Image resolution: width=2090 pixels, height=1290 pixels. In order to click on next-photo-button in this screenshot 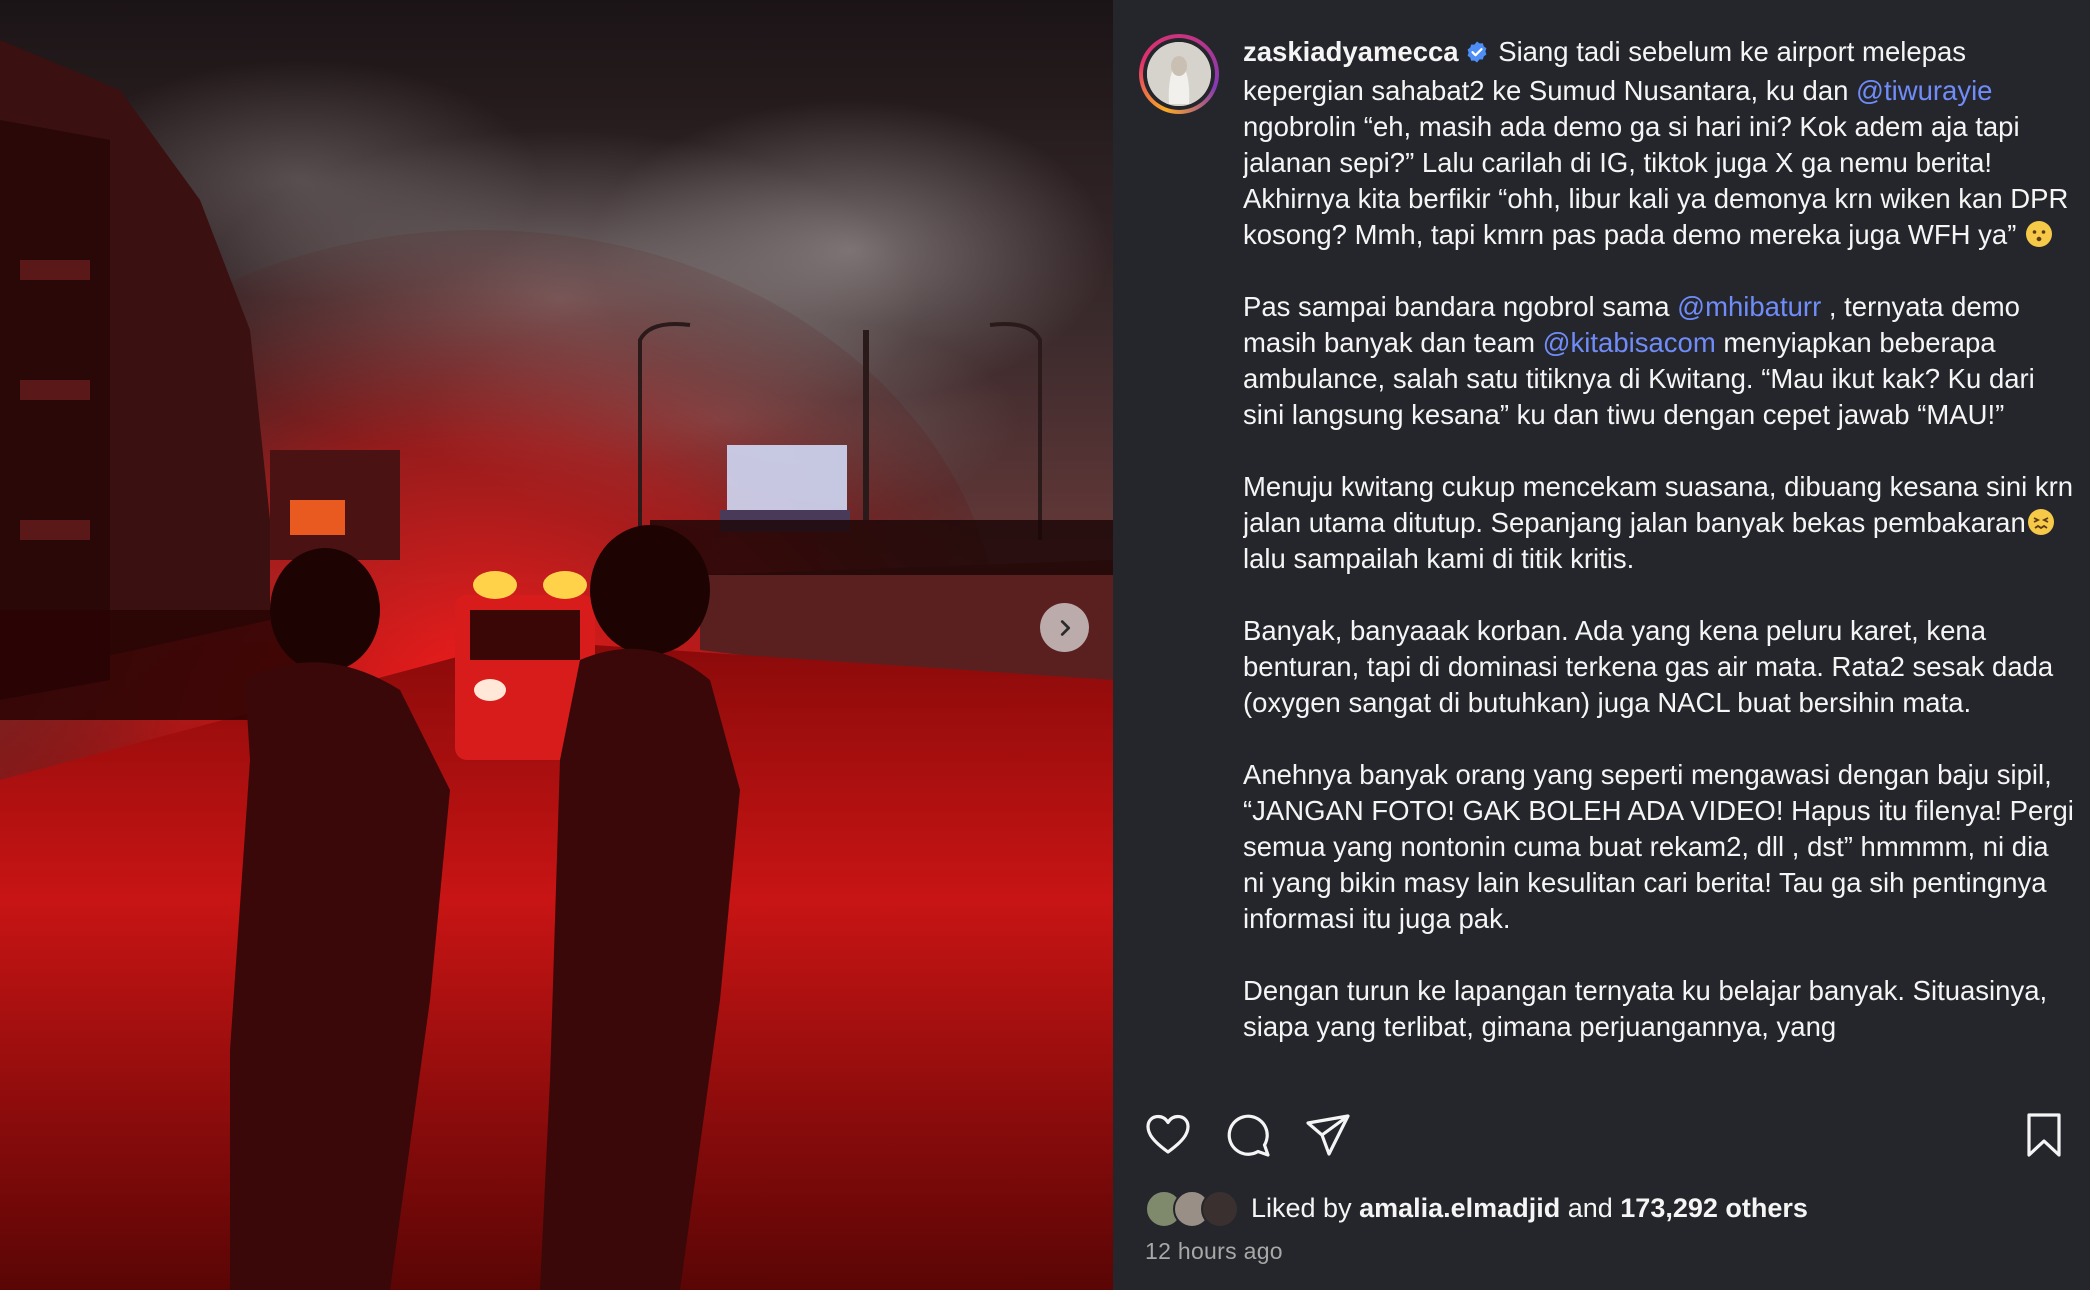, I will do `click(1064, 627)`.